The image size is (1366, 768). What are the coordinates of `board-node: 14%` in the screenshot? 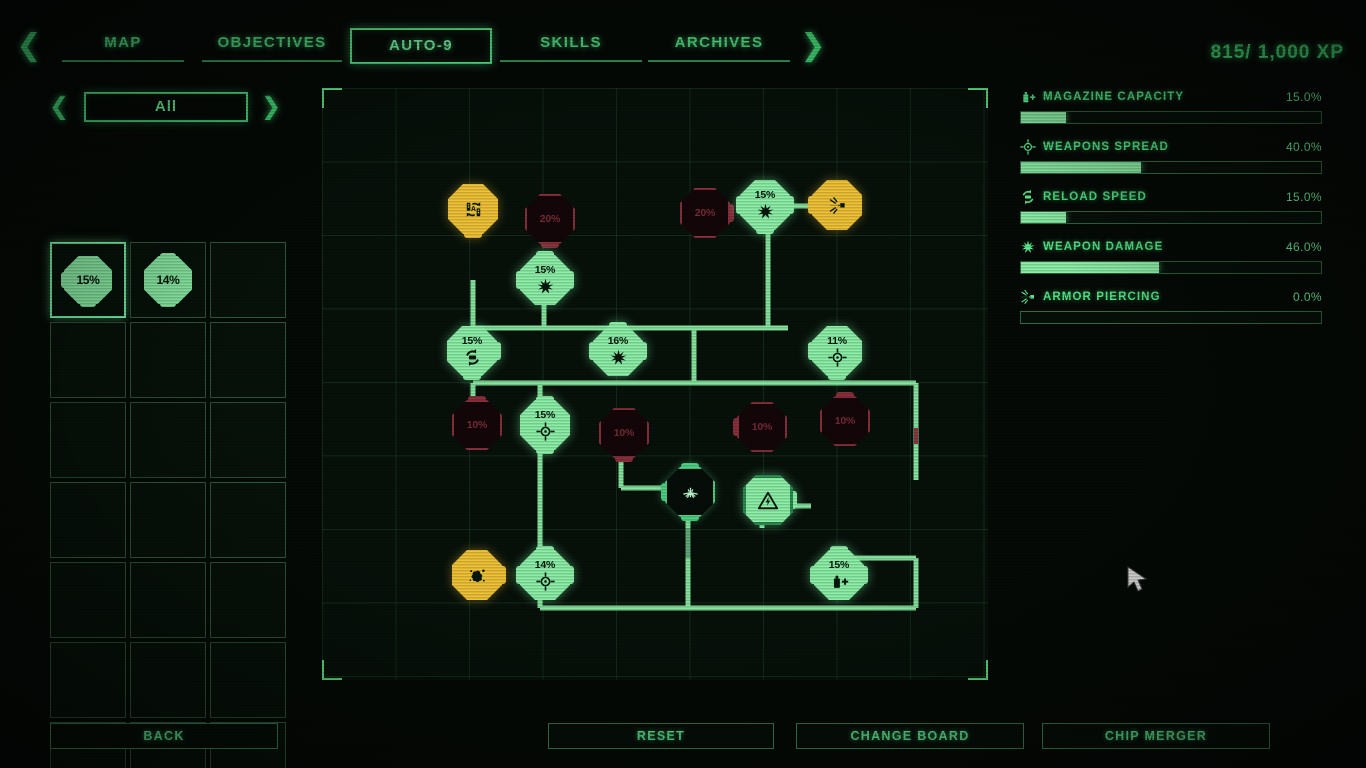 It's located at (545, 575).